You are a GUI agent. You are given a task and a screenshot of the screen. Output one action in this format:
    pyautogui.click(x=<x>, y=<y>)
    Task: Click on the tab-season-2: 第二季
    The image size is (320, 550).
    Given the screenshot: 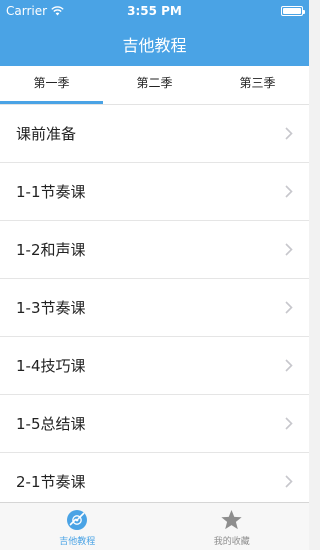 What is the action you would take?
    pyautogui.click(x=154, y=85)
    